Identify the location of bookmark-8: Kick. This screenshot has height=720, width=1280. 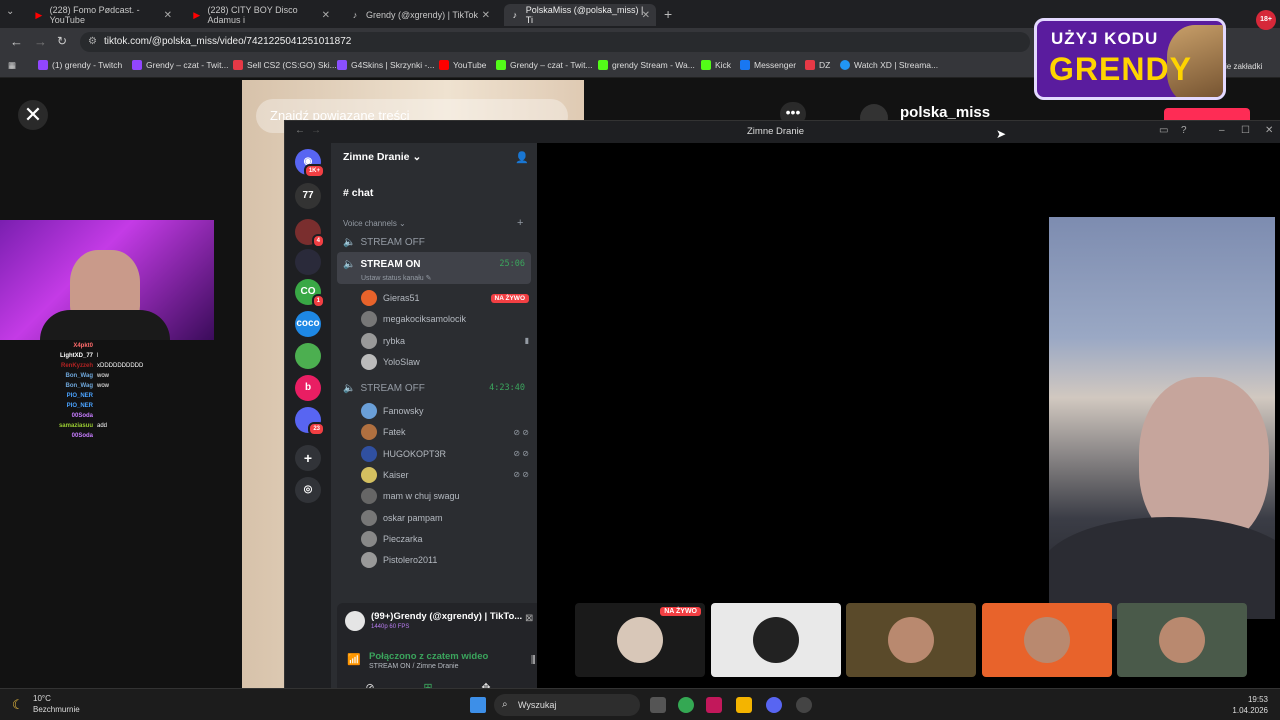
(716, 65).